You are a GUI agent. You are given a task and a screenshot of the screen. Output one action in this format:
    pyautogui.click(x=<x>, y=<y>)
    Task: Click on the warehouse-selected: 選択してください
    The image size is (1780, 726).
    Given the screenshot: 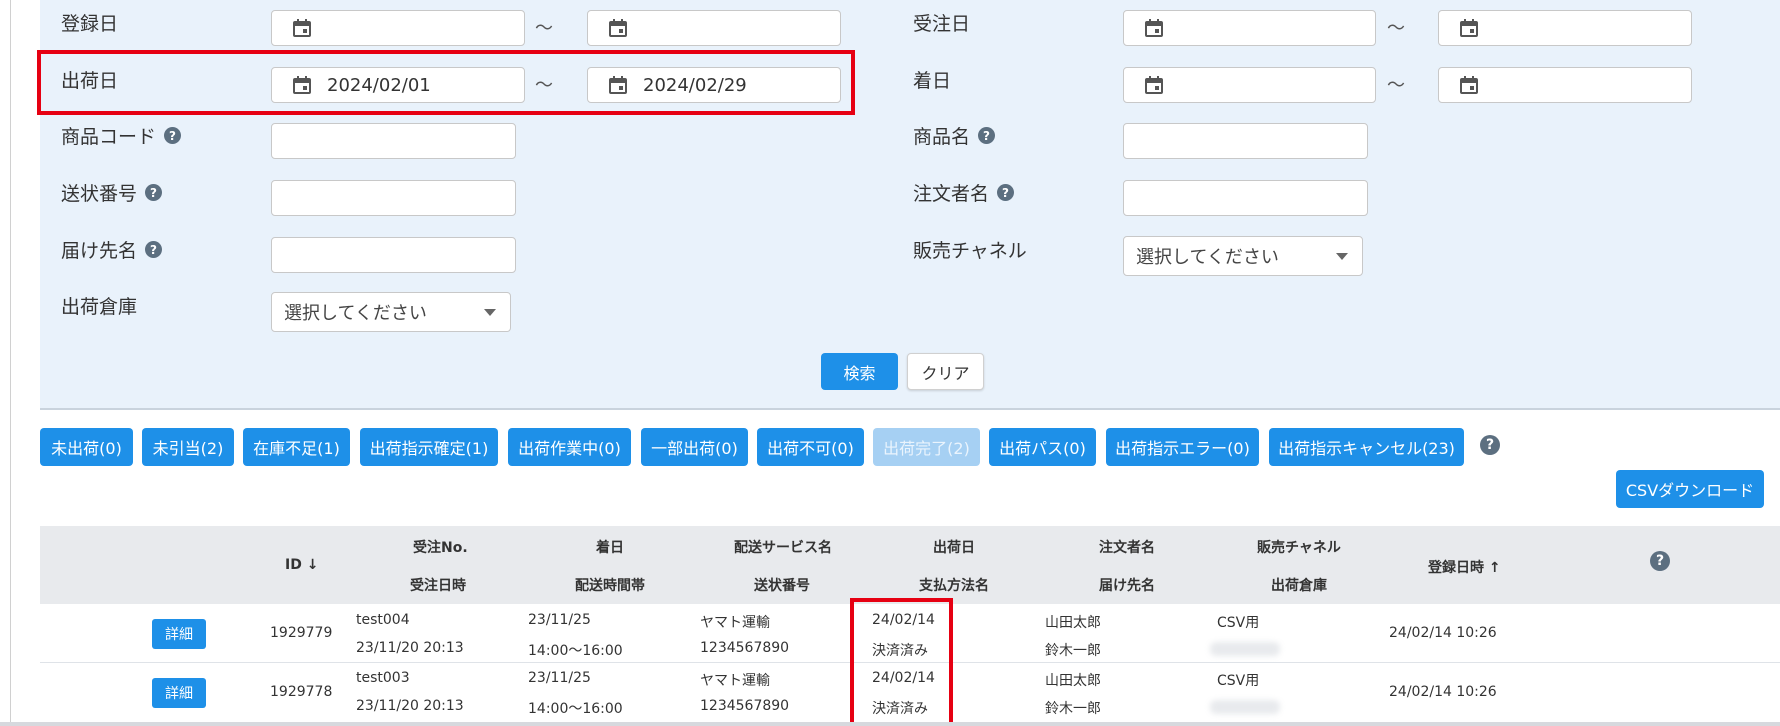 What is the action you would take?
    pyautogui.click(x=355, y=313)
    